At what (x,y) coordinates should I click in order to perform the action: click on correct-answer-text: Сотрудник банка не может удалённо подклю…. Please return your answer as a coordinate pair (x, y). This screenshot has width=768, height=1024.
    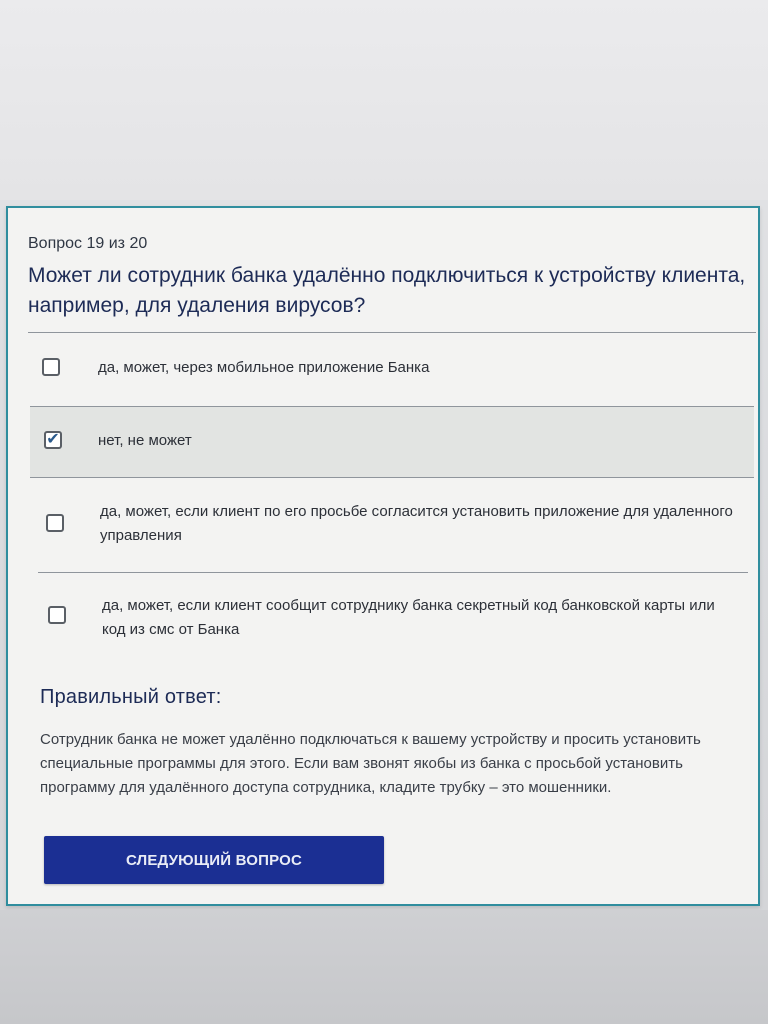
    Looking at the image, I should click on (370, 763).